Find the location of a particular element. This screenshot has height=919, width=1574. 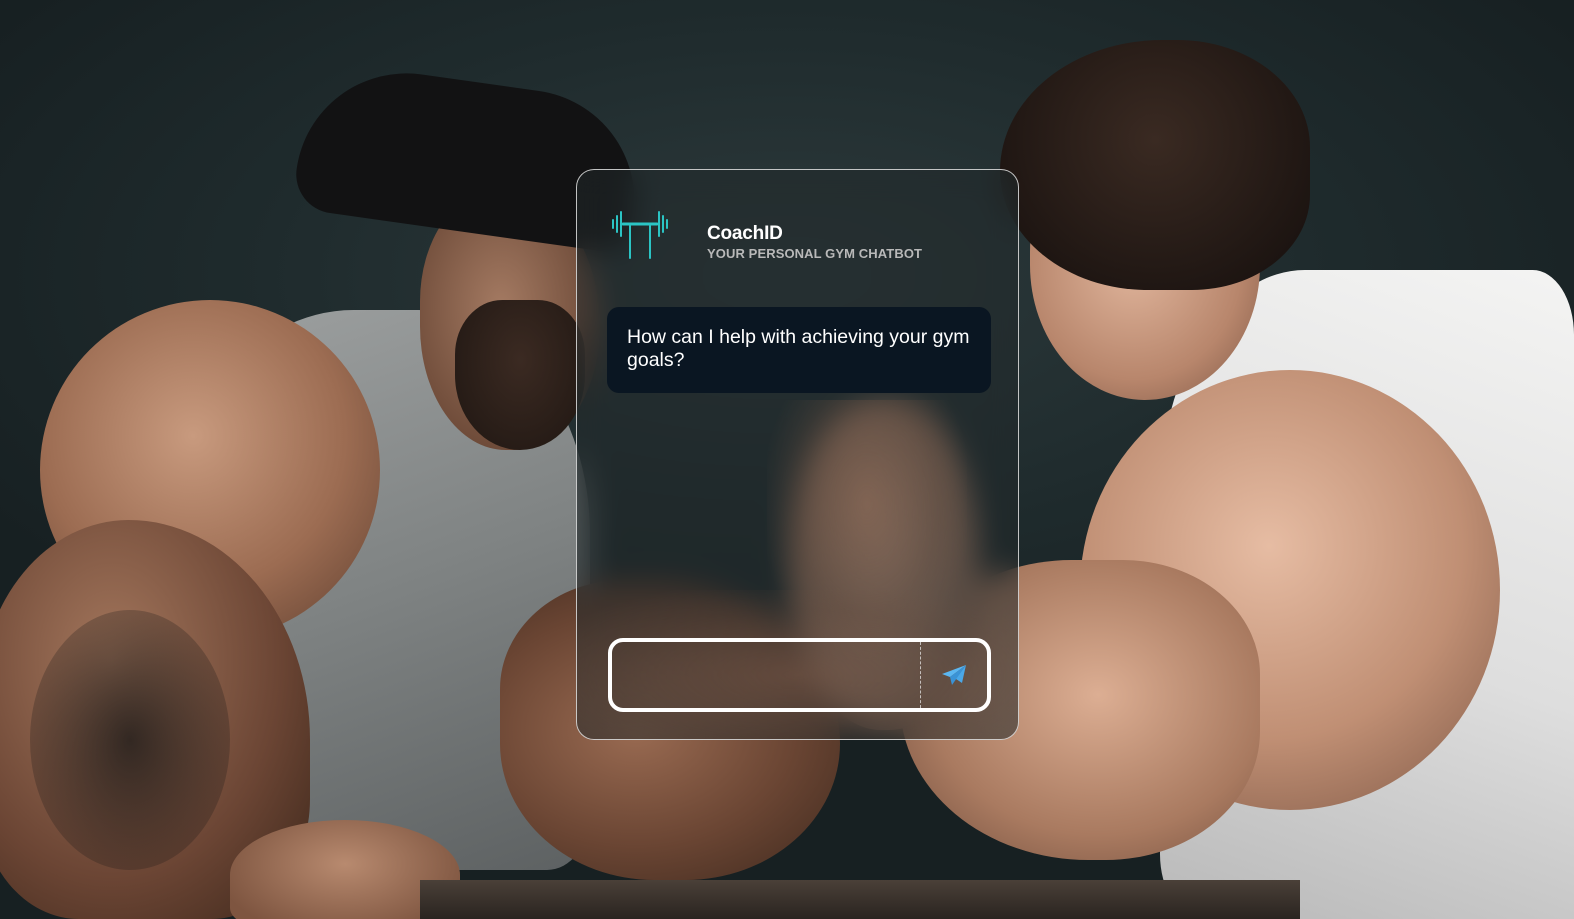

send-button is located at coordinates (954, 675).